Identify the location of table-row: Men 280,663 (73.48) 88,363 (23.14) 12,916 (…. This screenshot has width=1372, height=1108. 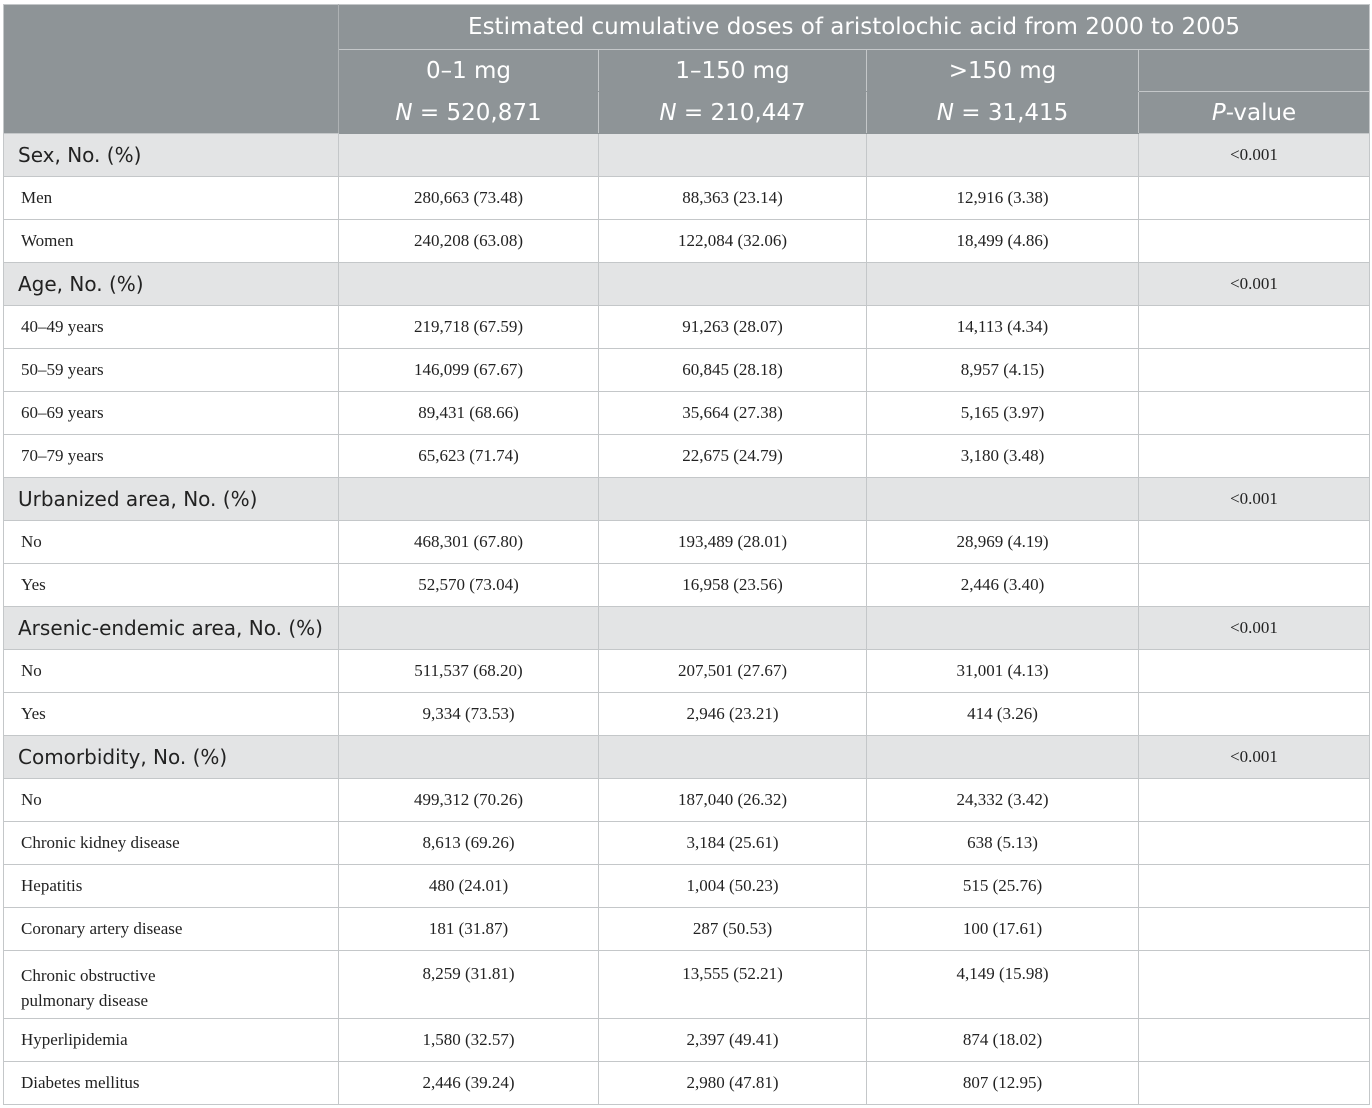
(687, 198).